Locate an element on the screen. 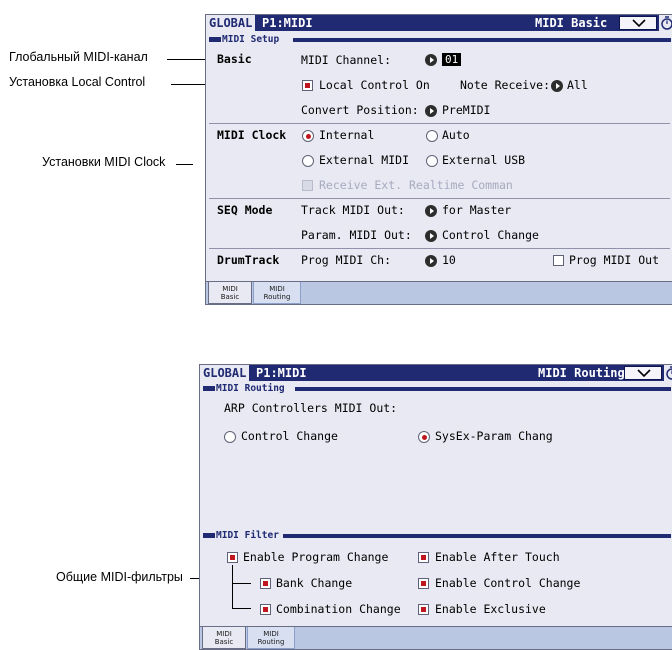  title-bar: GLOBAL P1:MIDI MIDI Routing is located at coordinates (436, 373).